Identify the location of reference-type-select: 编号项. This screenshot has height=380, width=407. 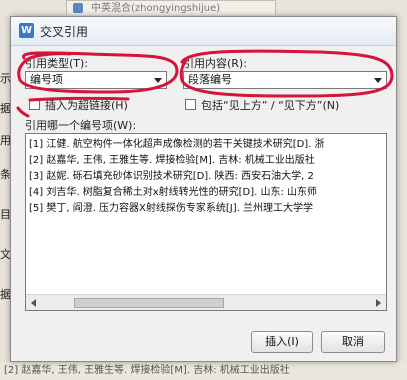
(96, 80).